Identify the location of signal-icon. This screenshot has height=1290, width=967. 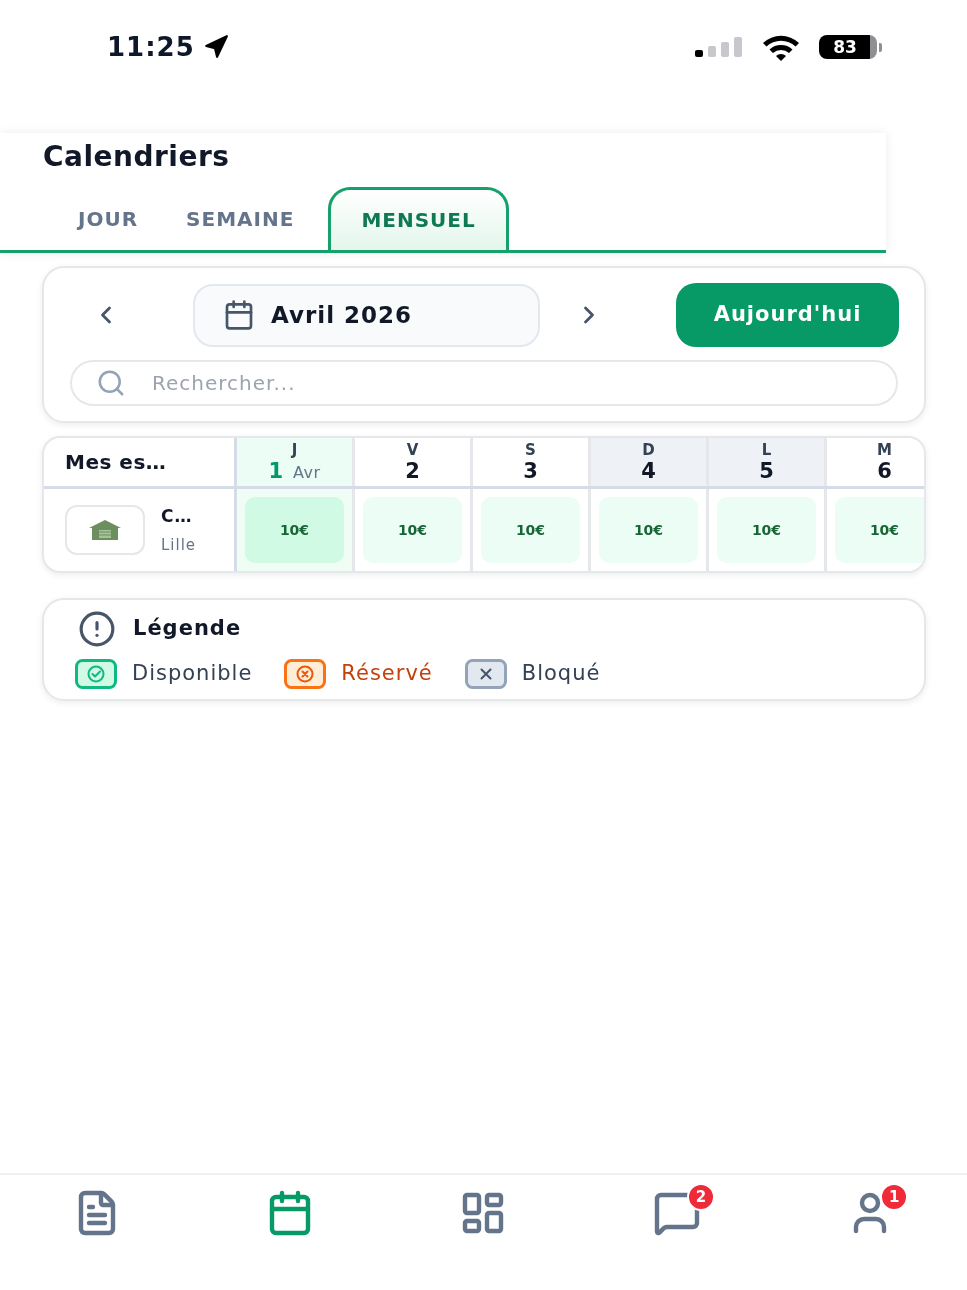
(719, 47).